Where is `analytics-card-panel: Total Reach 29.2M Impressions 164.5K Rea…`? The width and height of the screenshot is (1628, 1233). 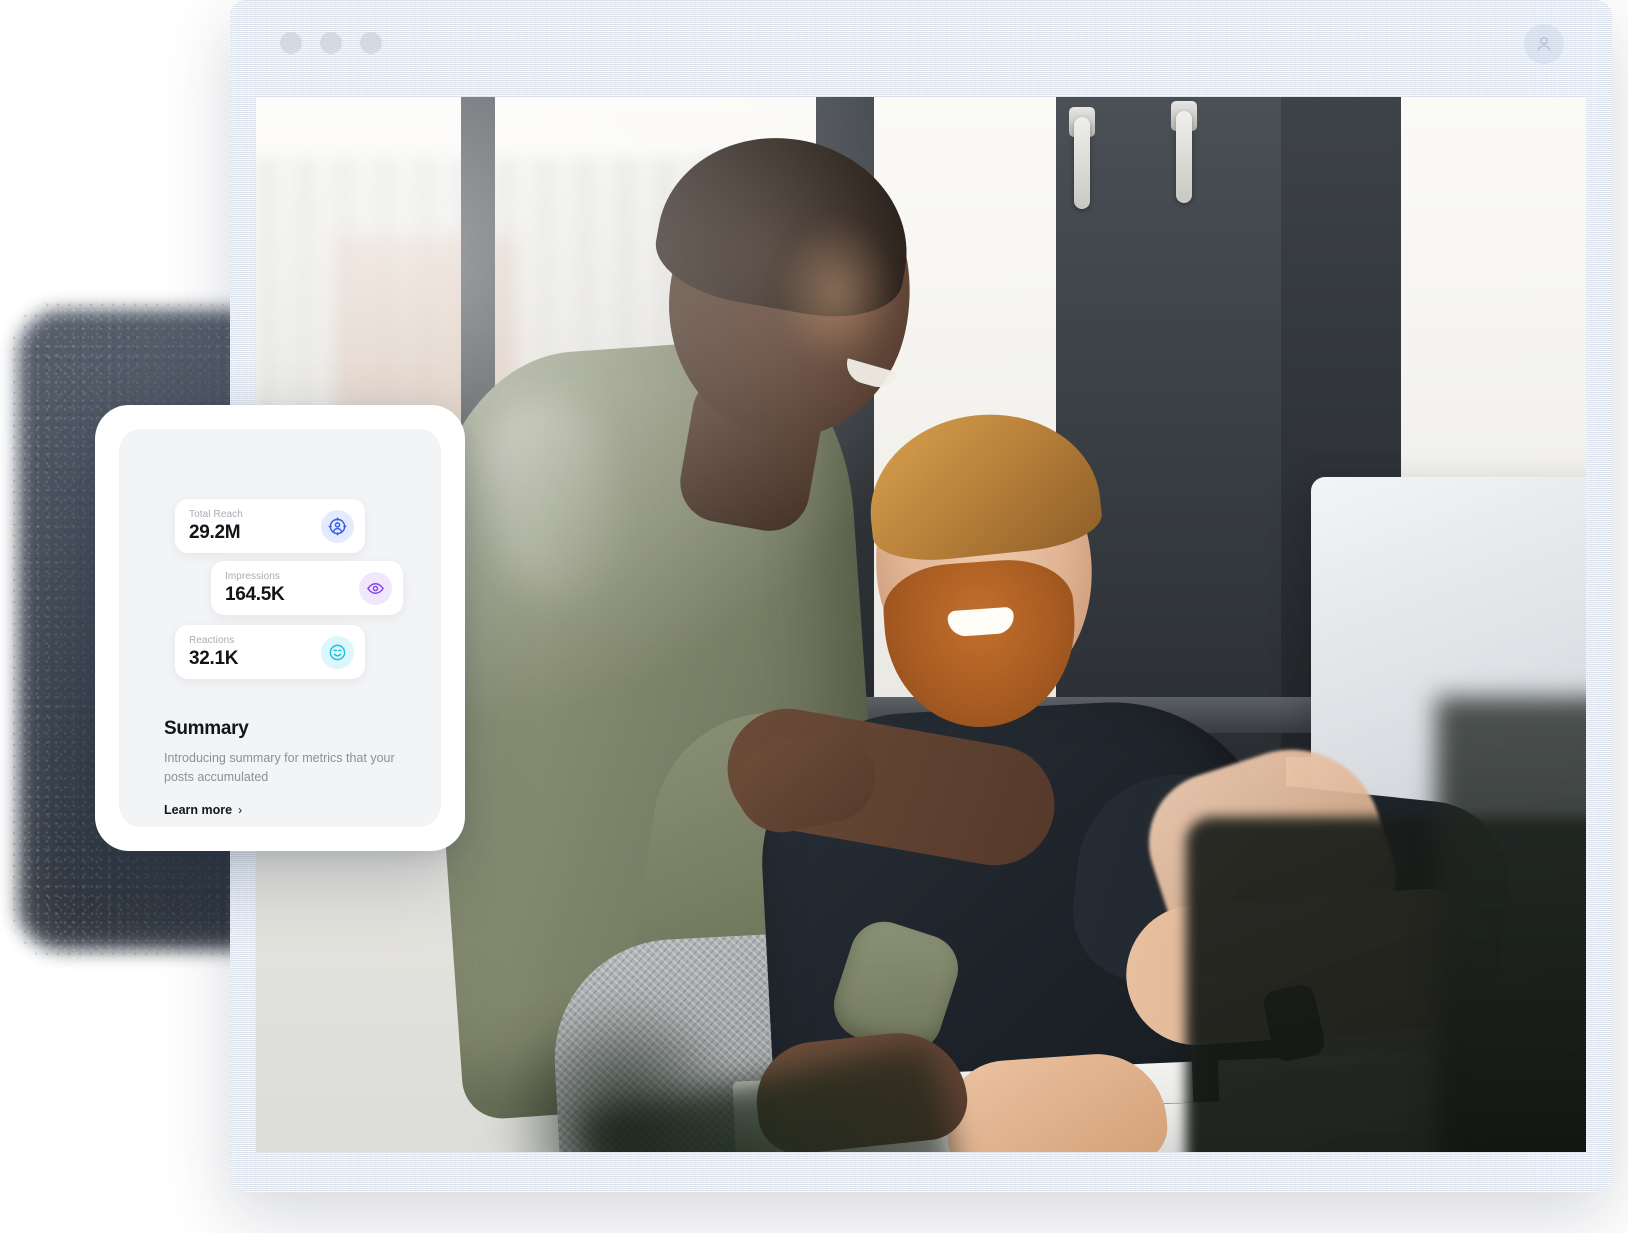 analytics-card-panel: Total Reach 29.2M Impressions 164.5K Rea… is located at coordinates (280, 628).